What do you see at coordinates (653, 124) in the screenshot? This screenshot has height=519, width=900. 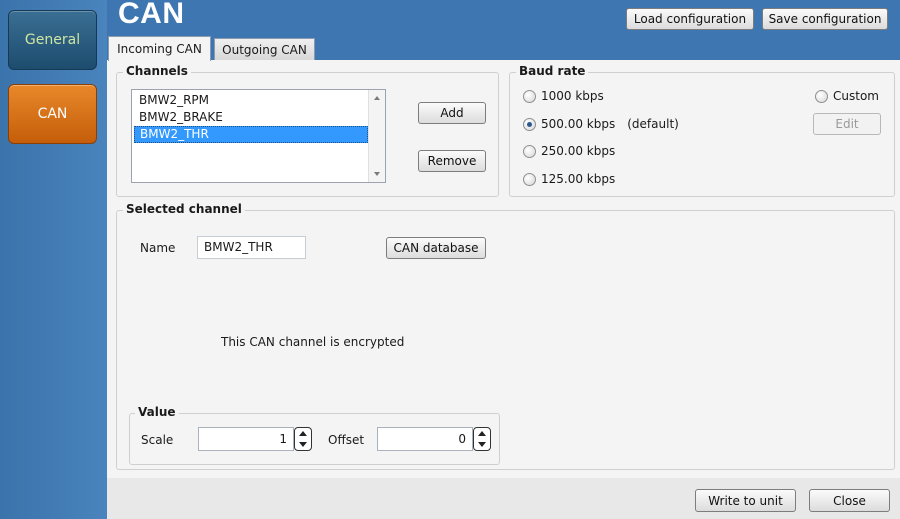 I see `default-note: (default)` at bounding box center [653, 124].